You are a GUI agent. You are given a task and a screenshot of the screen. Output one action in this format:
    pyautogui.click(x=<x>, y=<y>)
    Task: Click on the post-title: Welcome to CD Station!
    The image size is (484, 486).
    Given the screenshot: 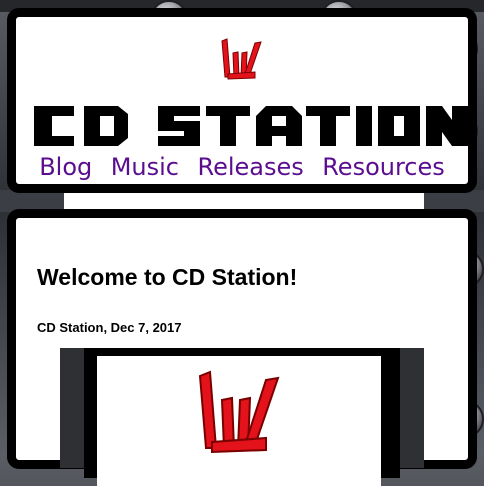 What is the action you would take?
    pyautogui.click(x=167, y=277)
    